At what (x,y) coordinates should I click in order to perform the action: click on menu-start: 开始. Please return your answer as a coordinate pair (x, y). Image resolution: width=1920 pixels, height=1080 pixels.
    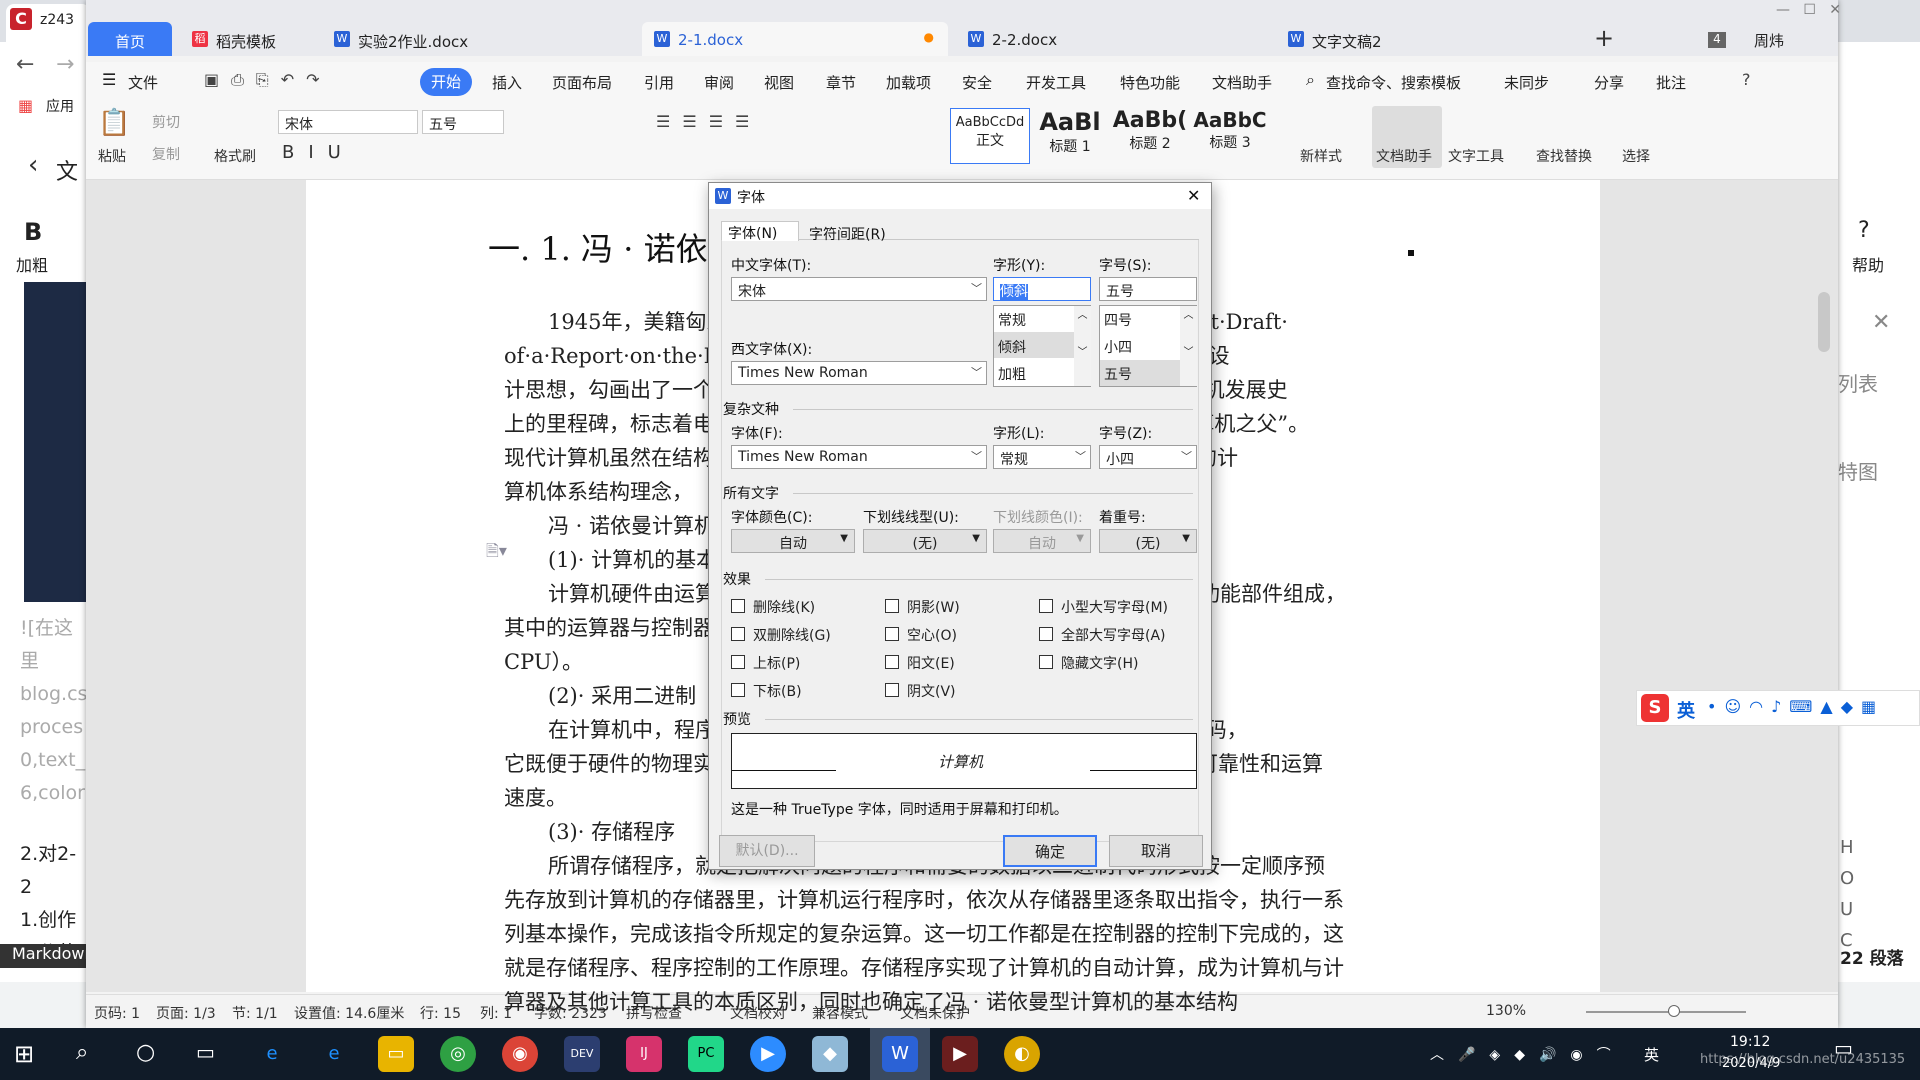
    Looking at the image, I should click on (446, 82).